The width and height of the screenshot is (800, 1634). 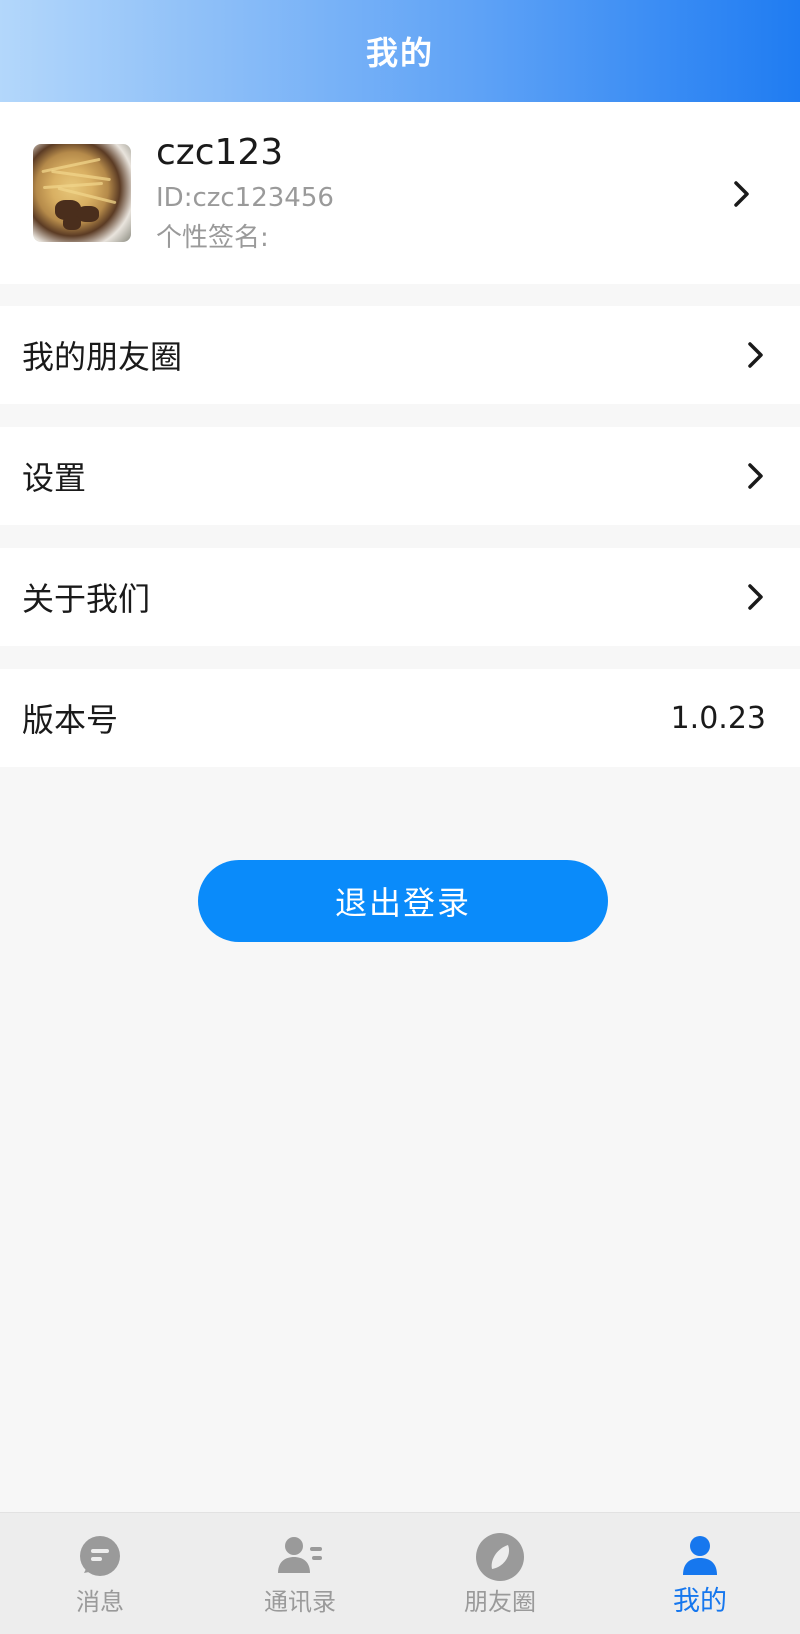 I want to click on message-icon, so click(x=100, y=1556).